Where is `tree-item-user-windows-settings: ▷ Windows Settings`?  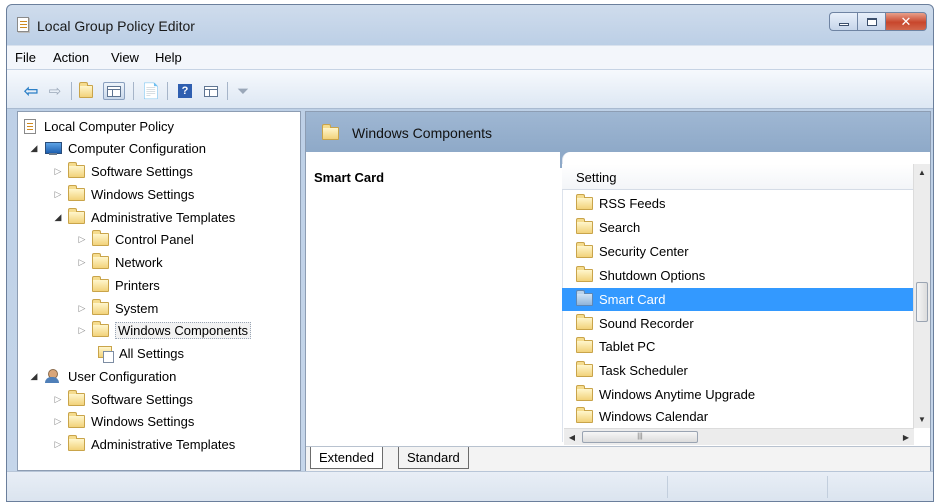
tree-item-user-windows-settings: ▷ Windows Settings is located at coordinates (123, 421).